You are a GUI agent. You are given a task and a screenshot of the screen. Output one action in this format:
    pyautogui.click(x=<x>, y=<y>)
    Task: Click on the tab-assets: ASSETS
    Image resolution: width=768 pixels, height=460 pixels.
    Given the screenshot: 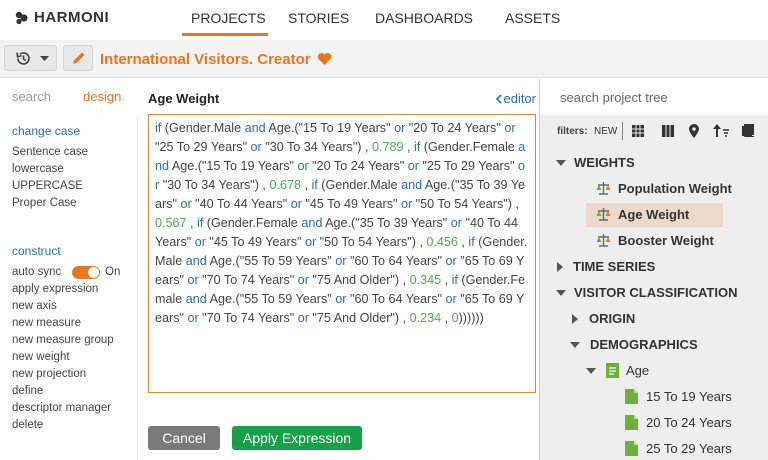 What is the action you would take?
    pyautogui.click(x=532, y=18)
    